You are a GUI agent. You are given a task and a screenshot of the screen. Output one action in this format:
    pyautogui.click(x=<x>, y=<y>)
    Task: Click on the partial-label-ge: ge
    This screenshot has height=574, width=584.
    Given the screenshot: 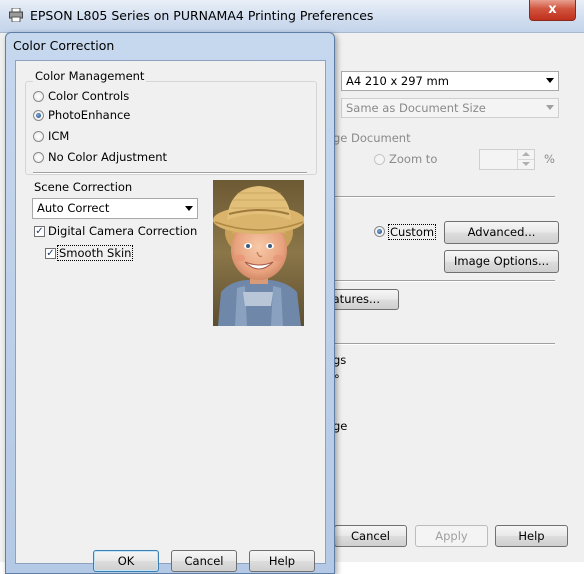 What is the action you would take?
    pyautogui.click(x=340, y=426)
    